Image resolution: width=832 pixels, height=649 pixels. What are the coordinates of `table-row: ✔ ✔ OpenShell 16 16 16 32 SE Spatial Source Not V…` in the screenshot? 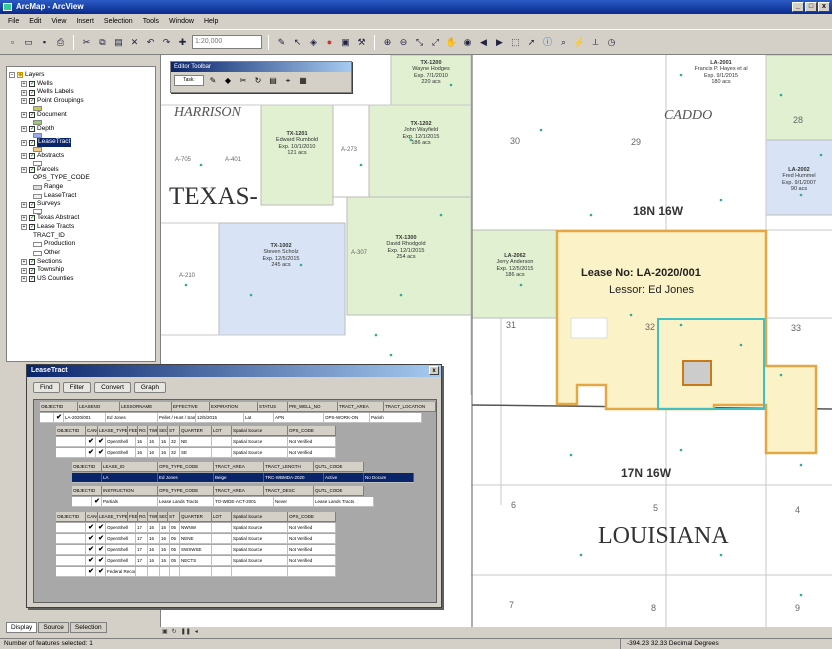 It's located at (196, 453).